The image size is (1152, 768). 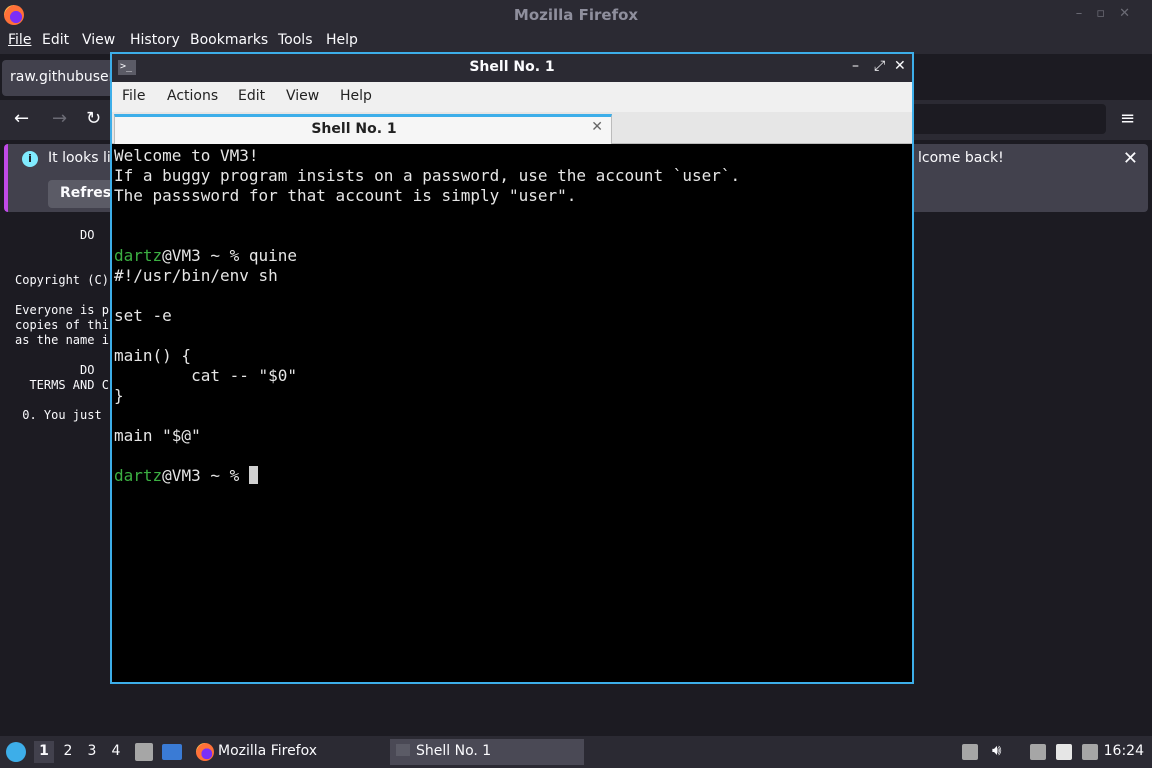 What do you see at coordinates (342, 40) in the screenshot?
I see `ff-menu-help: Help` at bounding box center [342, 40].